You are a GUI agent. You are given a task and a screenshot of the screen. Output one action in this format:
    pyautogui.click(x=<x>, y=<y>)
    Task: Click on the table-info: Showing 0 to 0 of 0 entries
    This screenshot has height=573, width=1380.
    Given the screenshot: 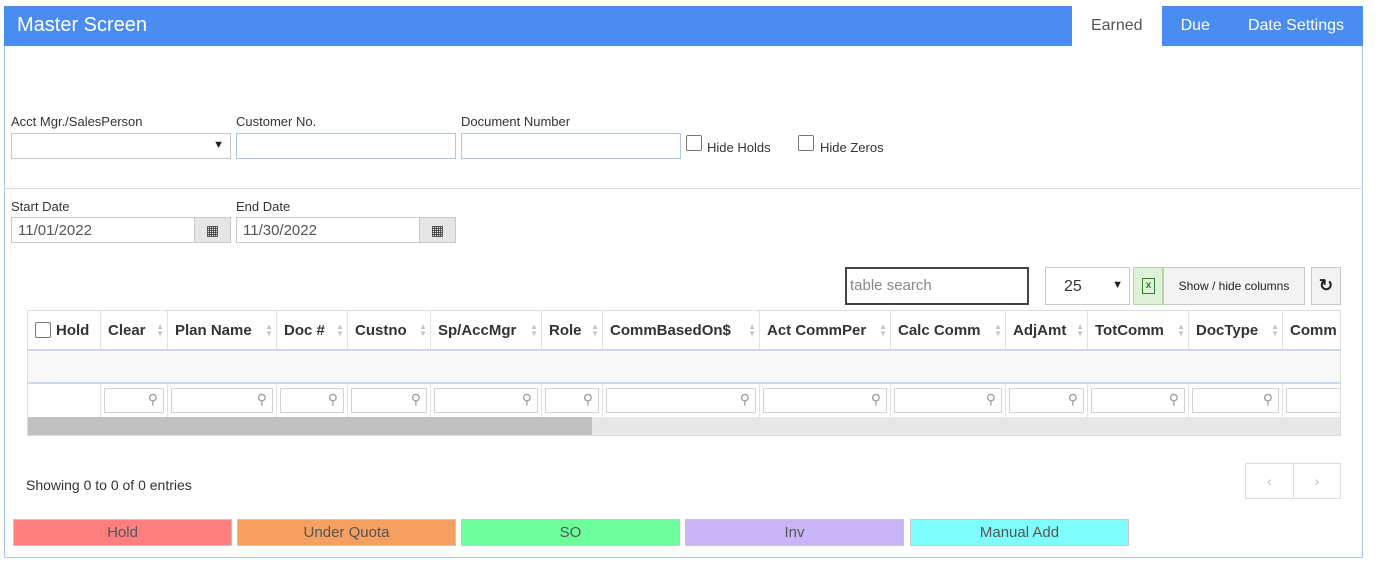 What is the action you would take?
    pyautogui.click(x=109, y=485)
    